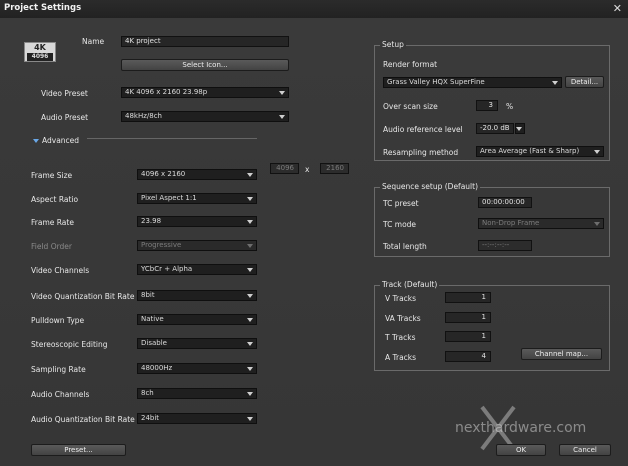  Describe the element at coordinates (197, 174) in the screenshot. I see `field-dropdown: 4096 x 2160` at that location.